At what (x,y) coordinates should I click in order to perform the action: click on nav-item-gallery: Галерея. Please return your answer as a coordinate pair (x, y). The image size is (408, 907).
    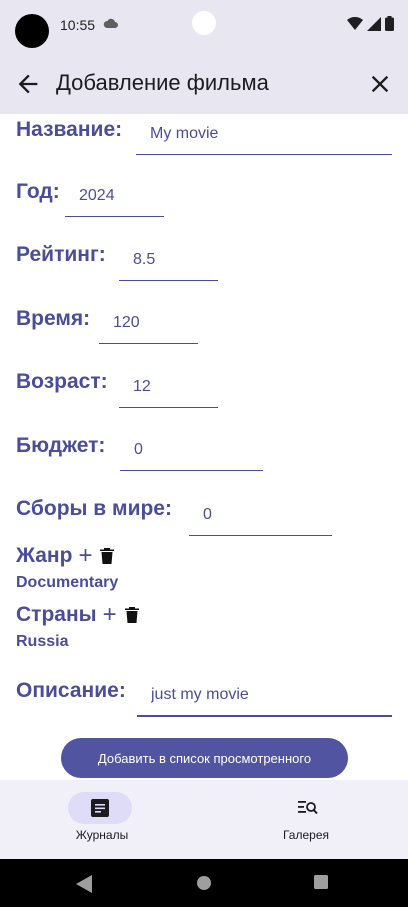
    Looking at the image, I should click on (306, 819).